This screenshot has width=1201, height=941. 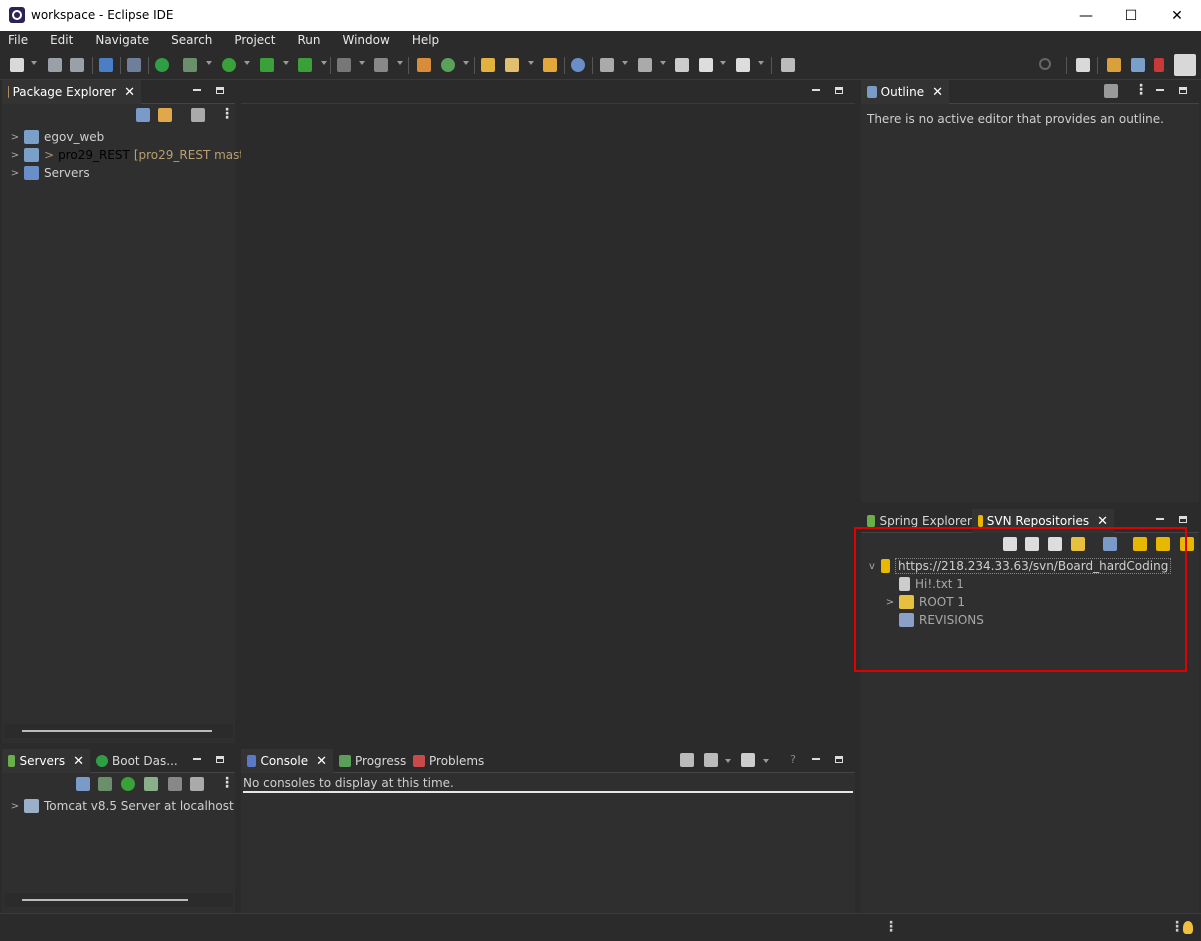 What do you see at coordinates (1131, 15) in the screenshot?
I see `maximize-button: ☐` at bounding box center [1131, 15].